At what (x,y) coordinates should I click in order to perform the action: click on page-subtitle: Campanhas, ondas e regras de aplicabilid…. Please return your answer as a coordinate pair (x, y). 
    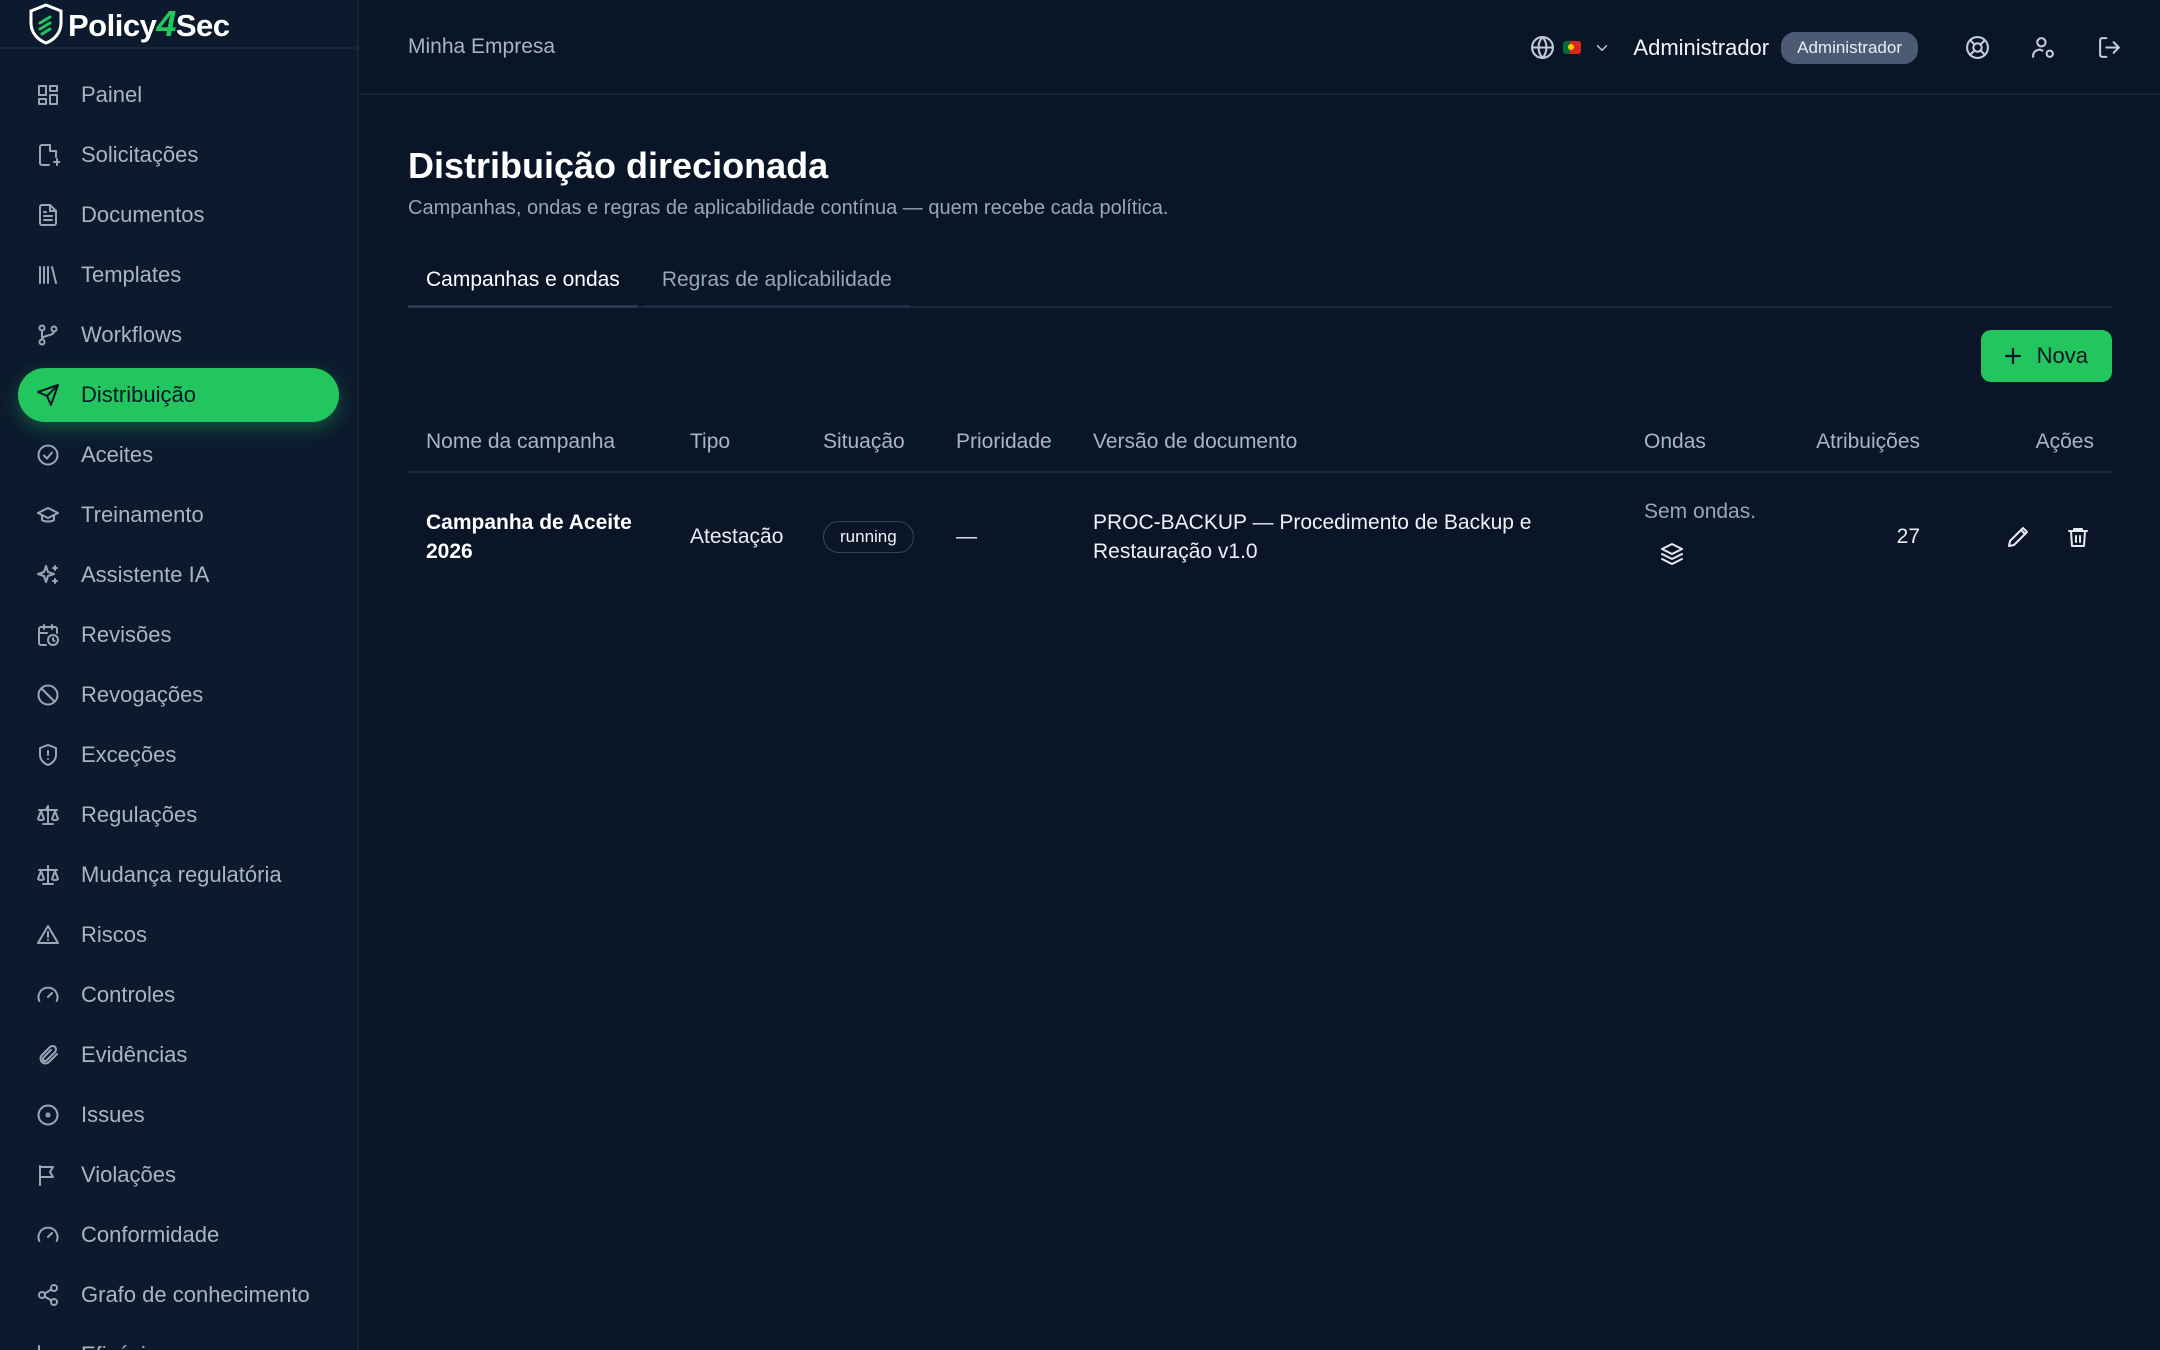
    Looking at the image, I should click on (788, 208).